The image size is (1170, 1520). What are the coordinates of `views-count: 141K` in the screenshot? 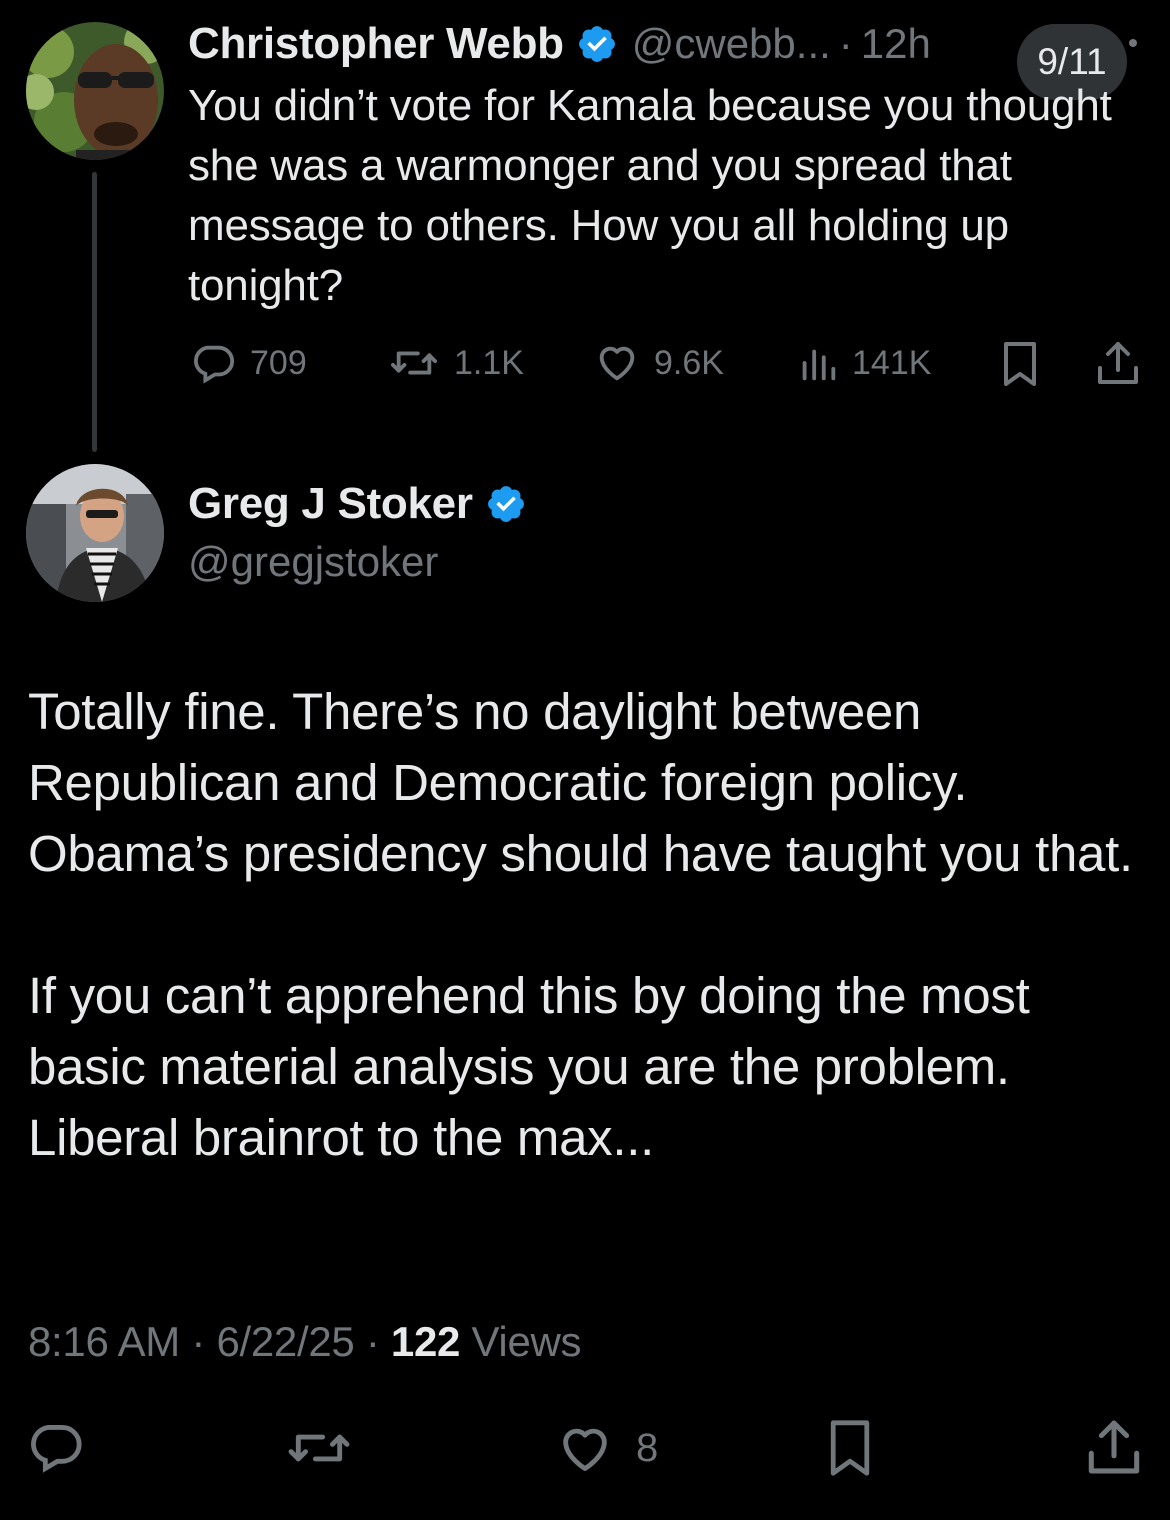 It's located at (892, 362).